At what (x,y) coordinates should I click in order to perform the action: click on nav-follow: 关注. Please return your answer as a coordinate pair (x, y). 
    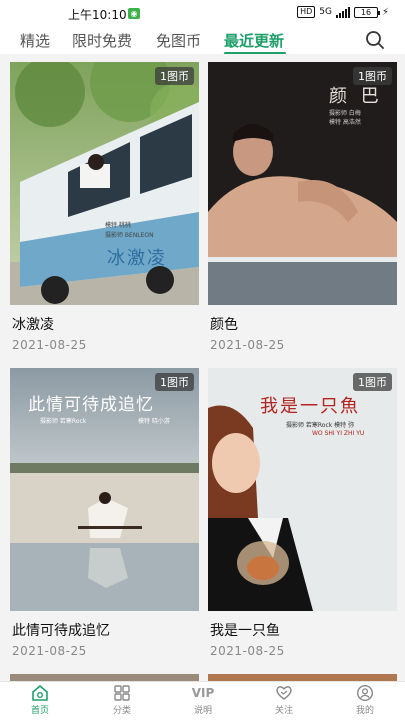
    Looking at the image, I should click on (284, 700).